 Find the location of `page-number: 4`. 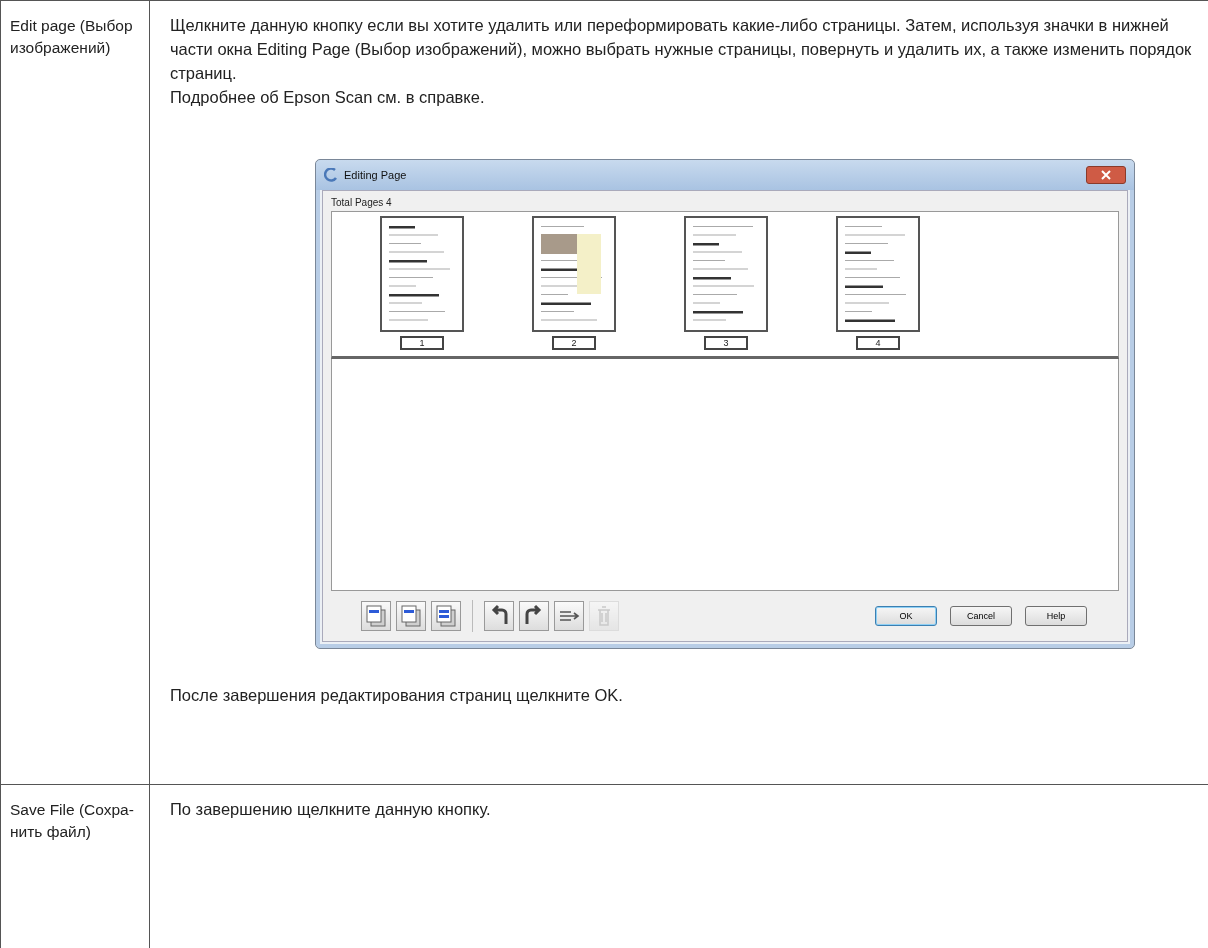

page-number: 4 is located at coordinates (878, 343).